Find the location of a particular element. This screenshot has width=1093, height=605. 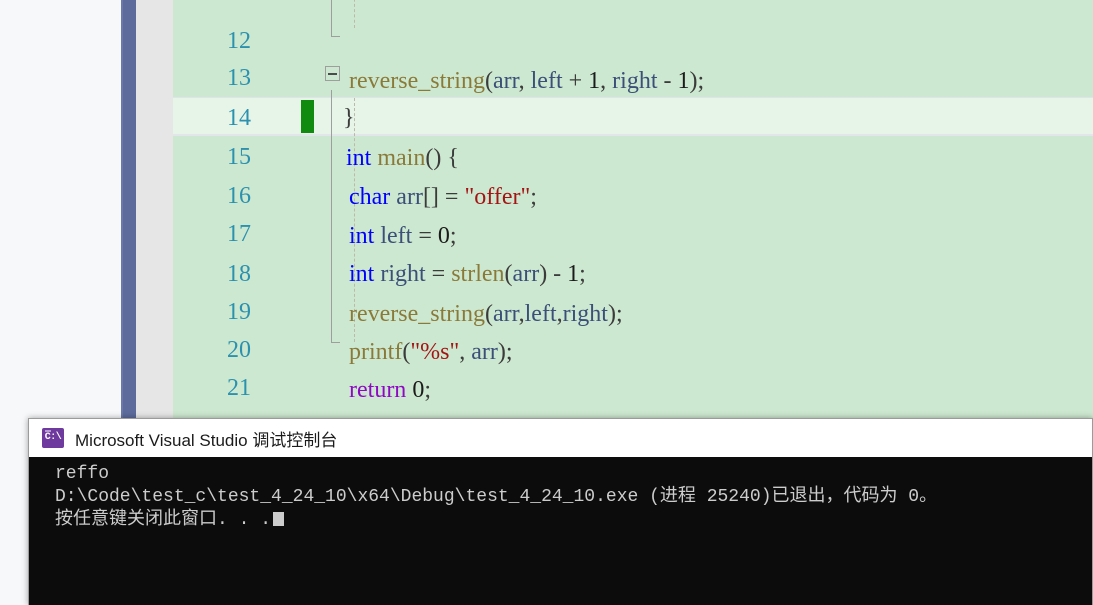

line-change-marker is located at coordinates (307, 116).